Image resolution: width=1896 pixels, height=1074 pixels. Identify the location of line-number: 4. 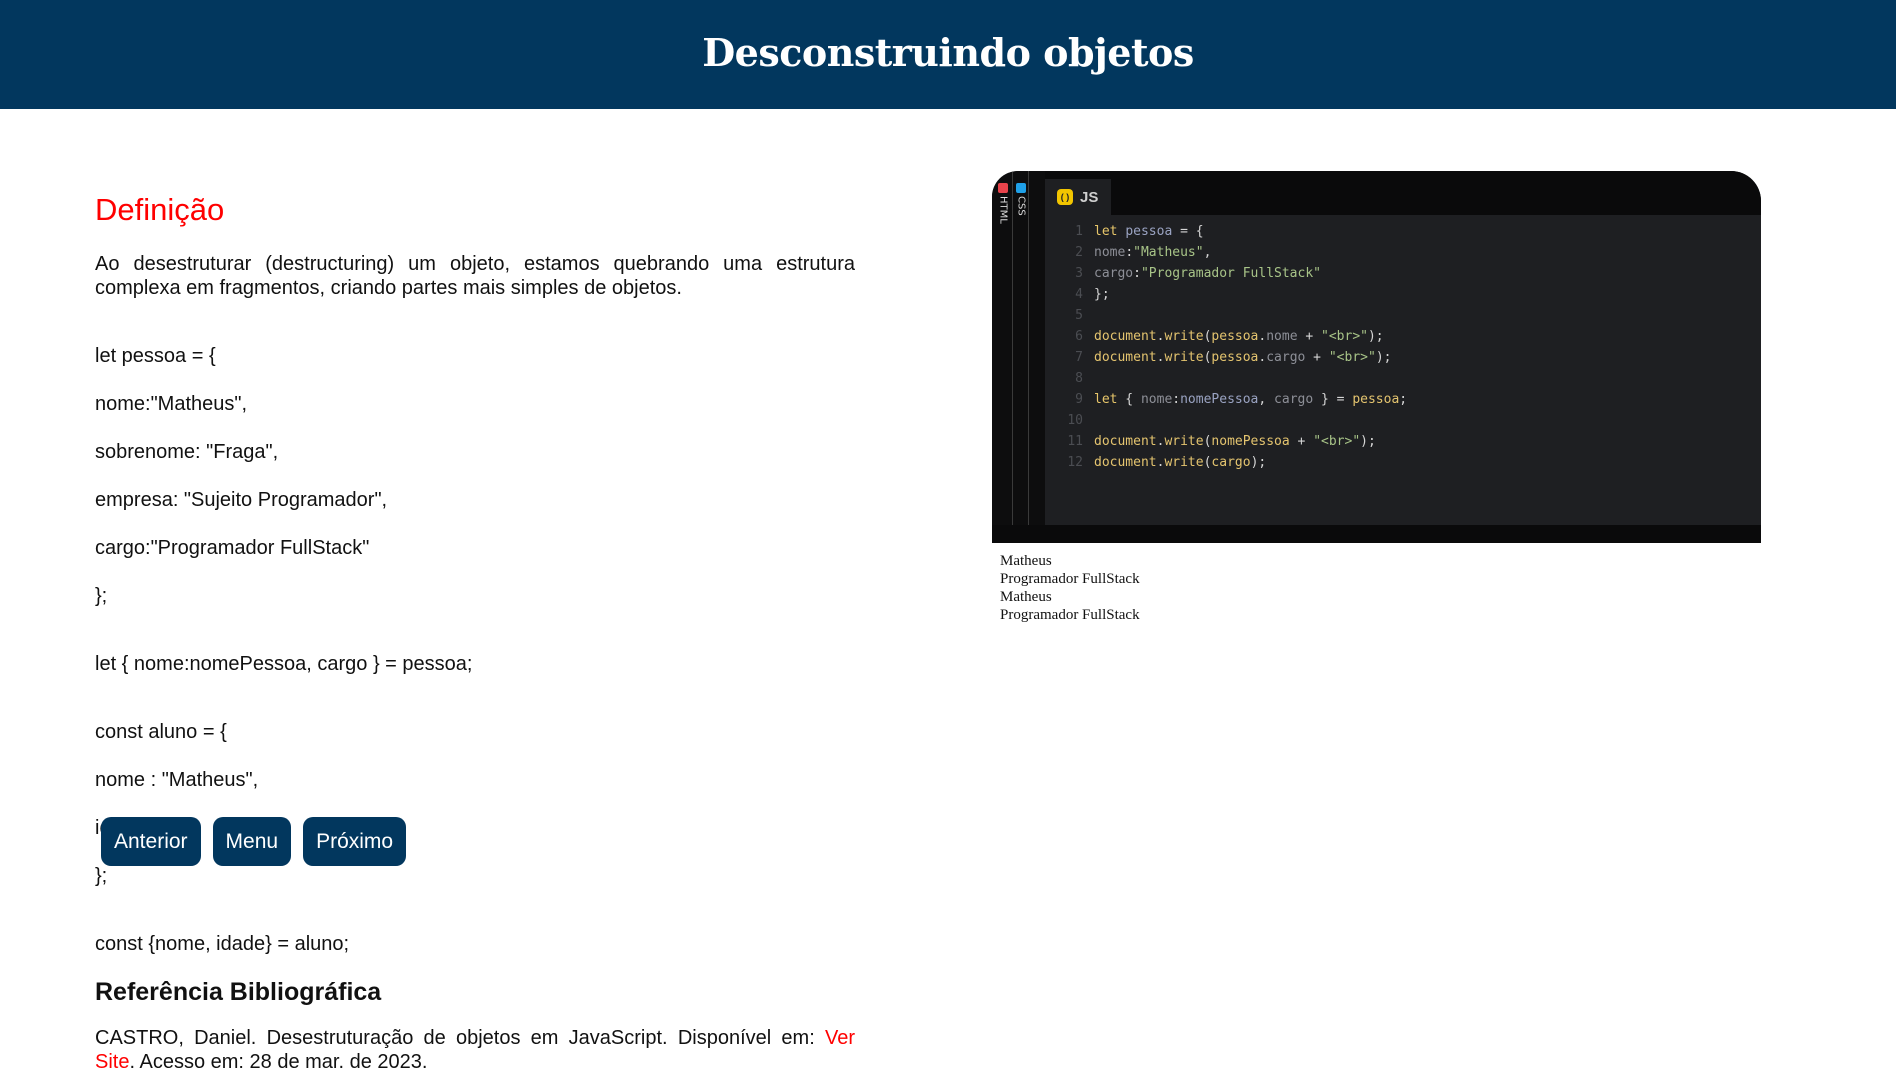
(1079, 294).